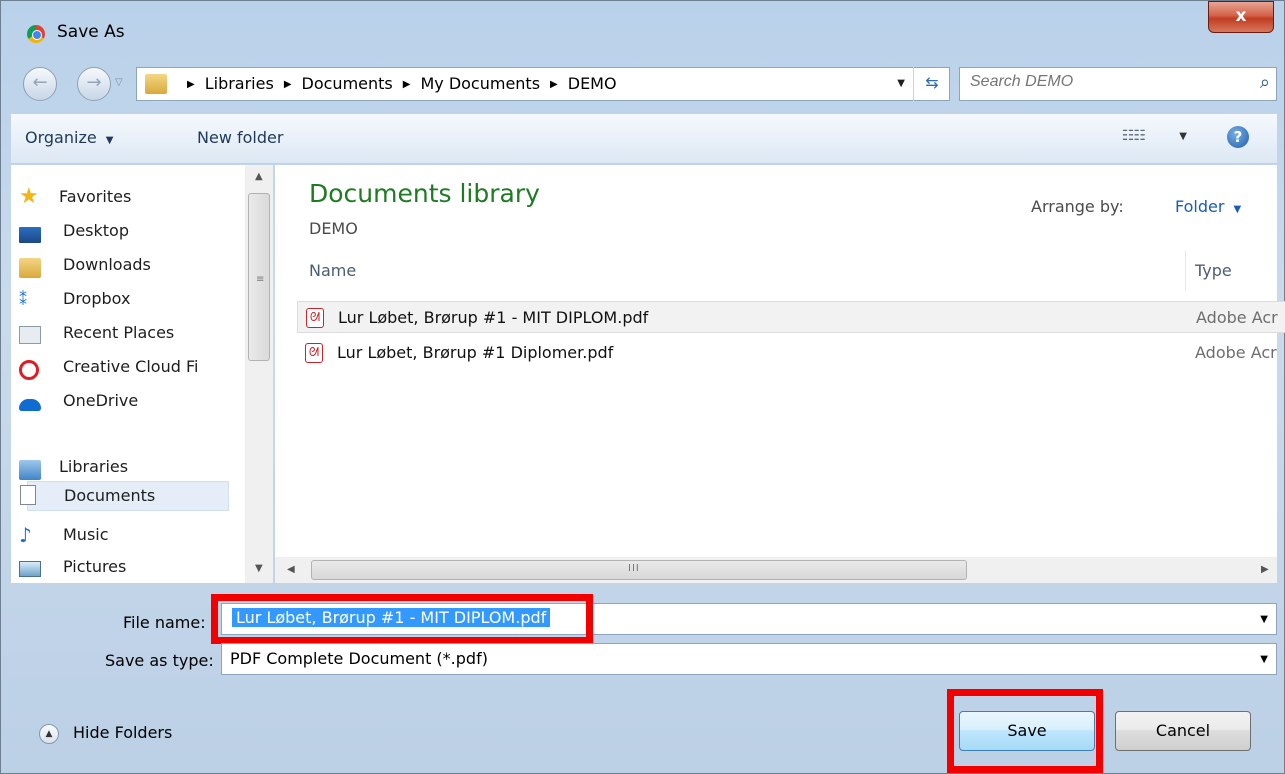 The height and width of the screenshot is (774, 1285). Describe the element at coordinates (1185, 271) in the screenshot. I see `column-divider` at that location.